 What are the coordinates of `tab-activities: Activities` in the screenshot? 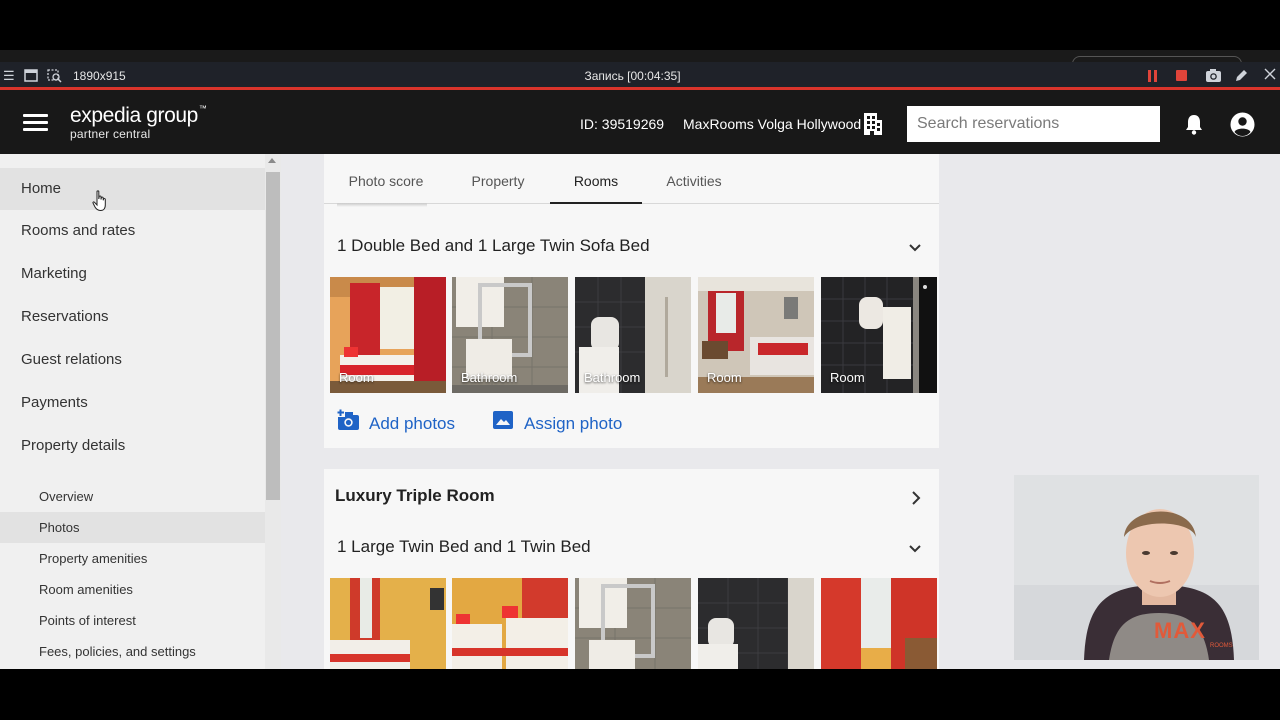 It's located at (694, 179).